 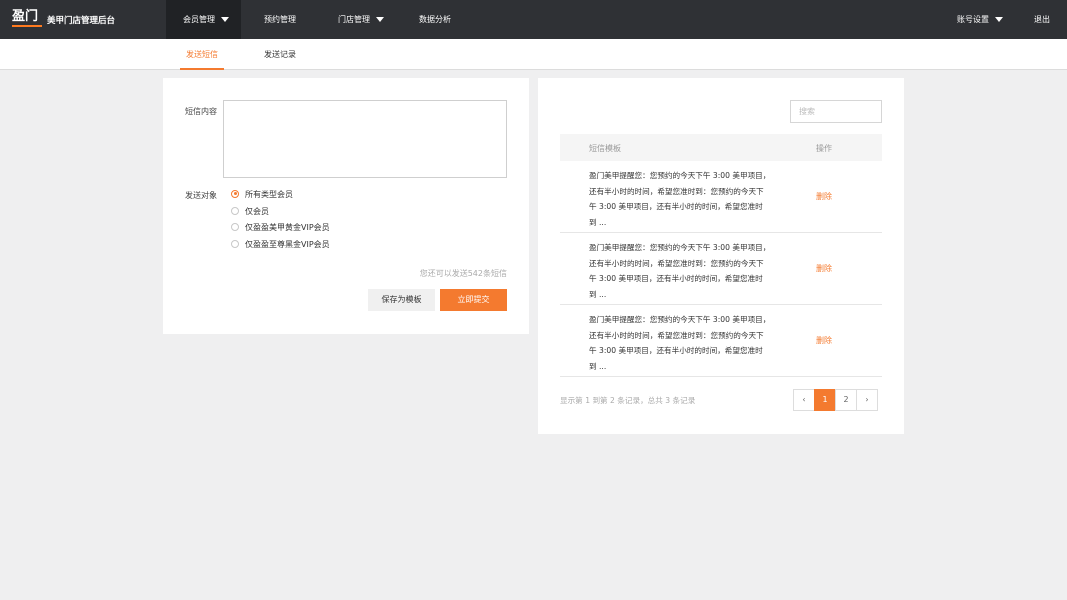 What do you see at coordinates (27, 19) in the screenshot?
I see `logo: 盈门` at bounding box center [27, 19].